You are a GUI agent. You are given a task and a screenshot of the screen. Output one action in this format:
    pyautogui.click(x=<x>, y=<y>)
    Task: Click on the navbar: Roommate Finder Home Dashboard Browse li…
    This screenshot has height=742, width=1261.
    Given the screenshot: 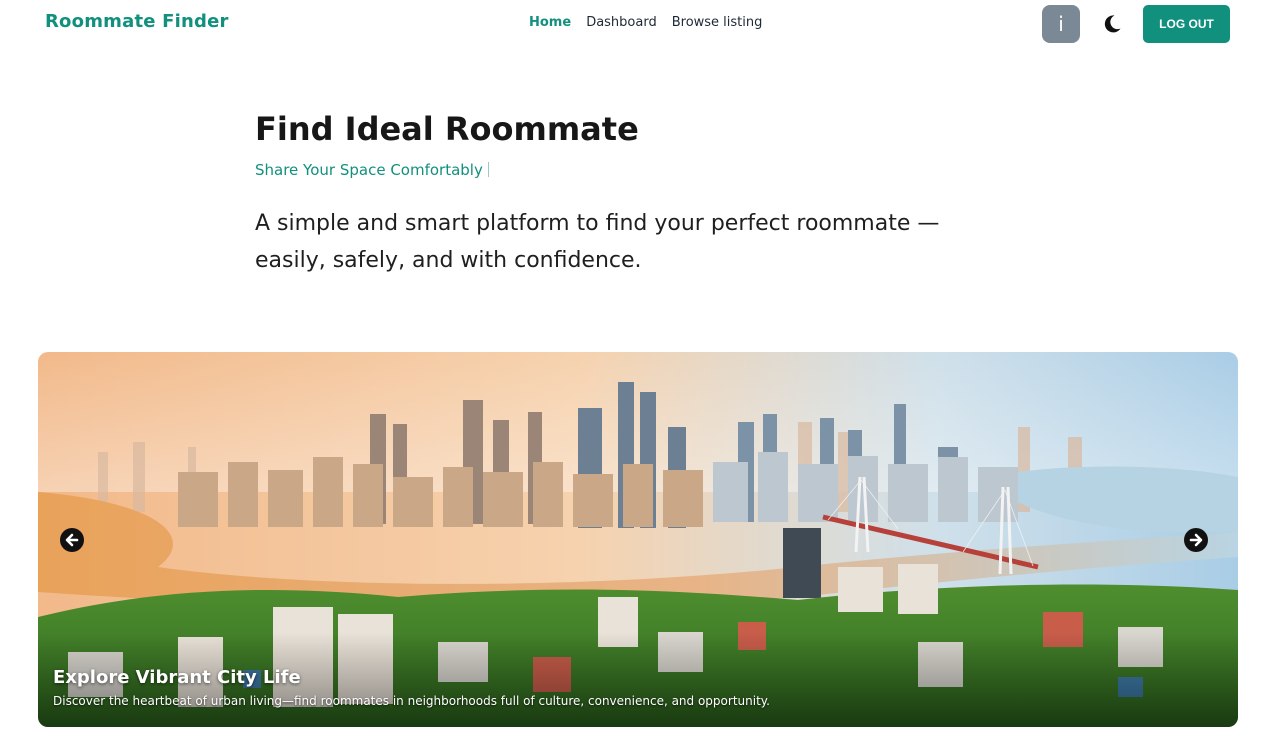 What is the action you would take?
    pyautogui.click(x=630, y=24)
    